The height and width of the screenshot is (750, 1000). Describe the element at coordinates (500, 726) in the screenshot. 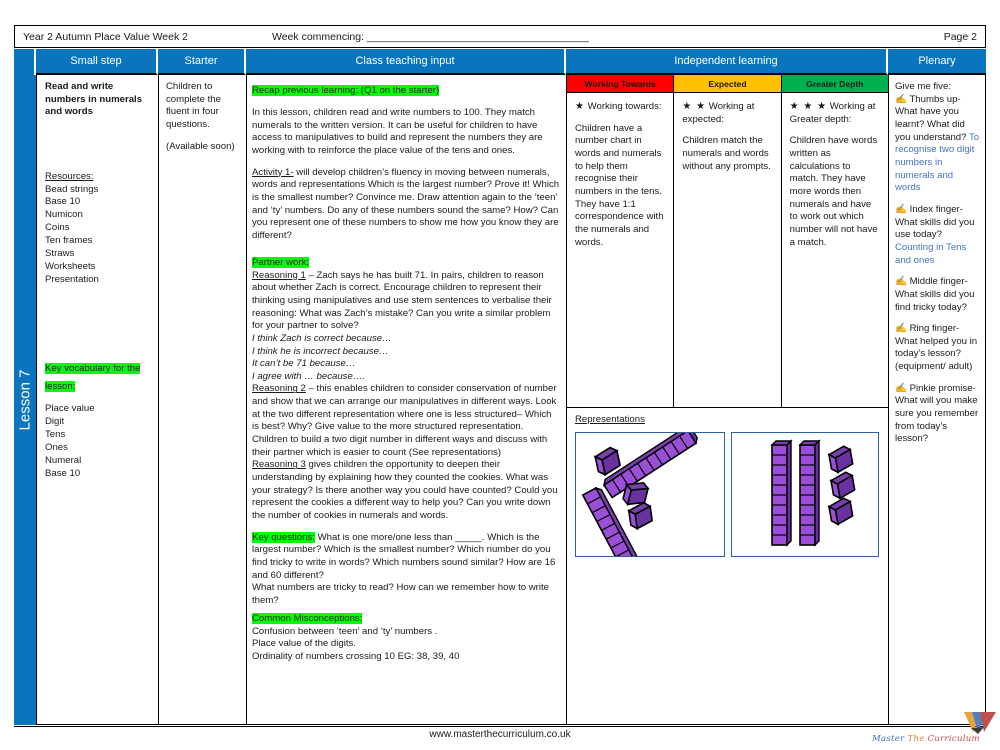

I see `footer-divider` at that location.